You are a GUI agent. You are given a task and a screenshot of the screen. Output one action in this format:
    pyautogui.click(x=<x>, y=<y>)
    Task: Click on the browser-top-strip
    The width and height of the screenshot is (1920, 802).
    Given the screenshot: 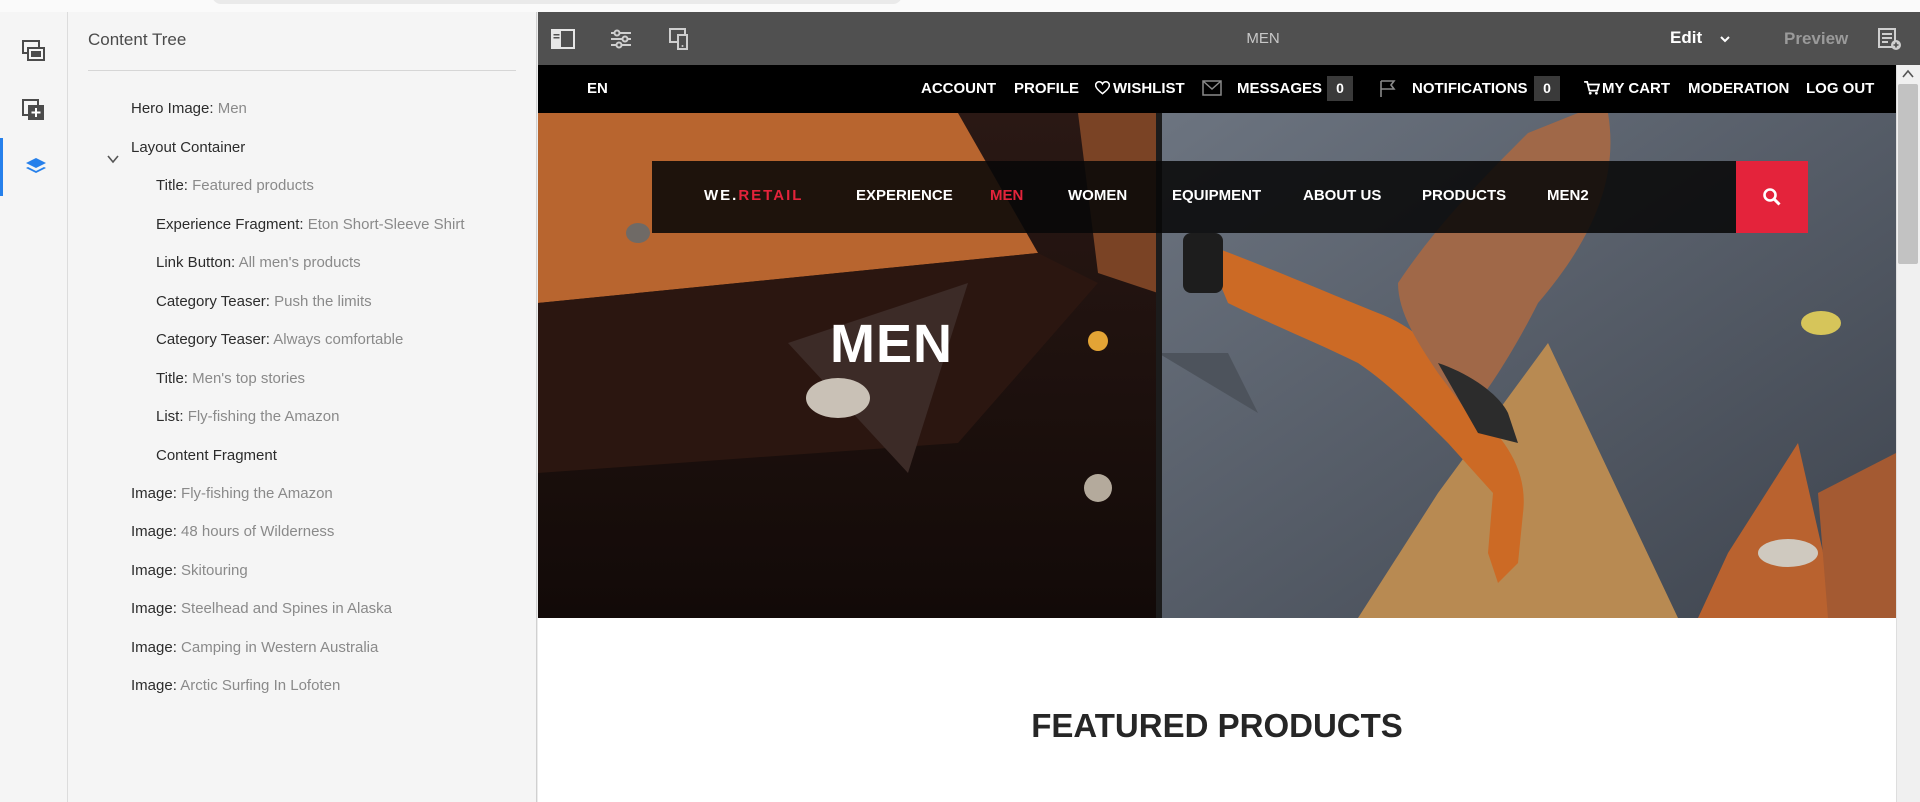 What is the action you would take?
    pyautogui.click(x=960, y=6)
    